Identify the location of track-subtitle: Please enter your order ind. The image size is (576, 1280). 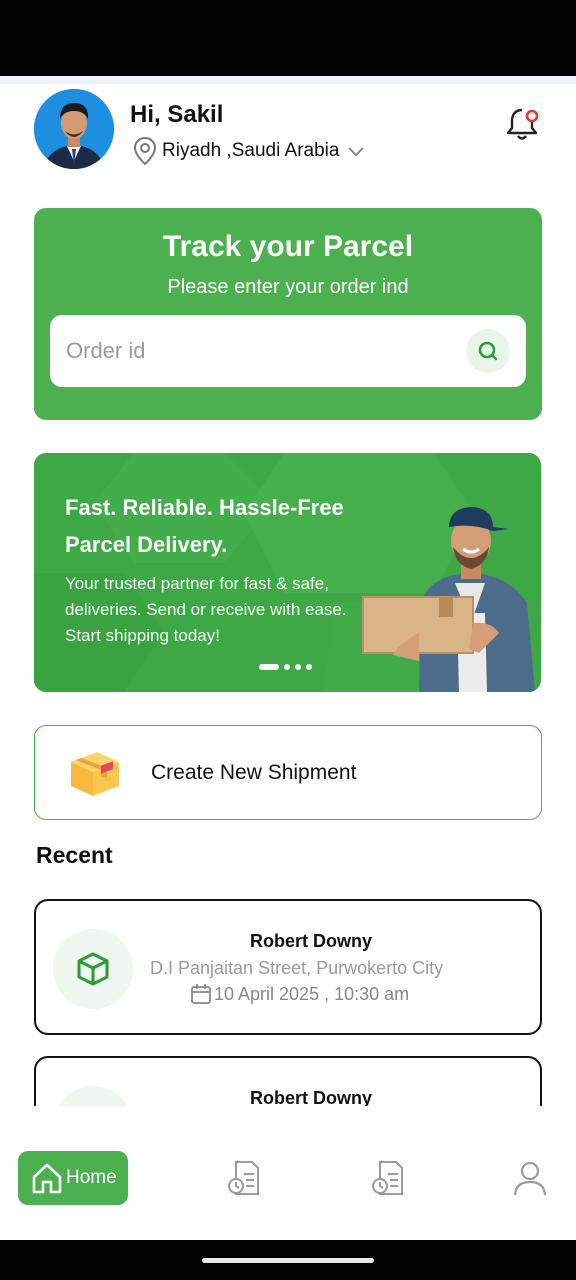
(288, 287).